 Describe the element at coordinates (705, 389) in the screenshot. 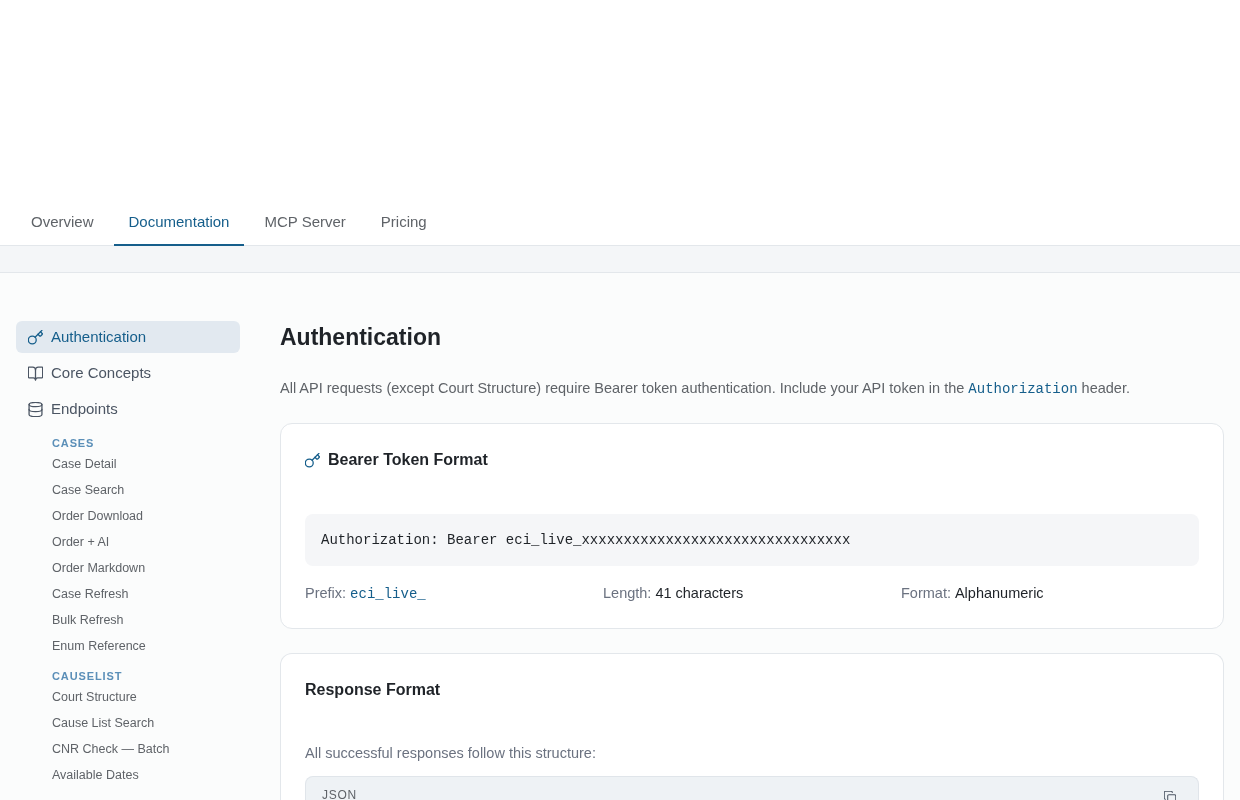

I see `intro-paragraph: All API requests (except Court Structure) require Bearer token authentication. Include your API token in the Authorization header.` at that location.